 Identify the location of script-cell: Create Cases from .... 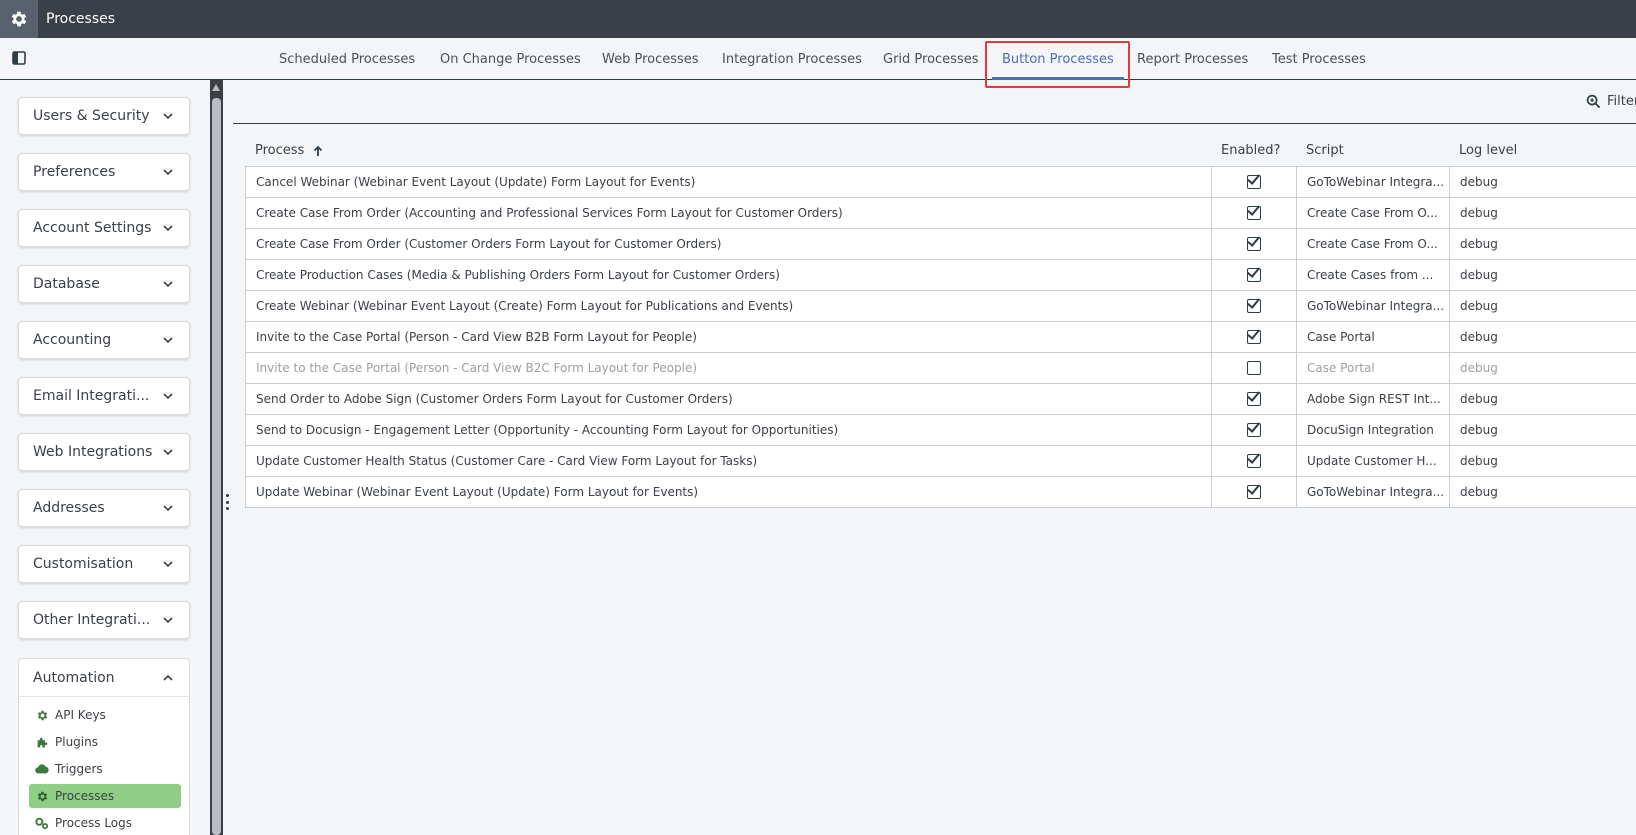
(1373, 275).